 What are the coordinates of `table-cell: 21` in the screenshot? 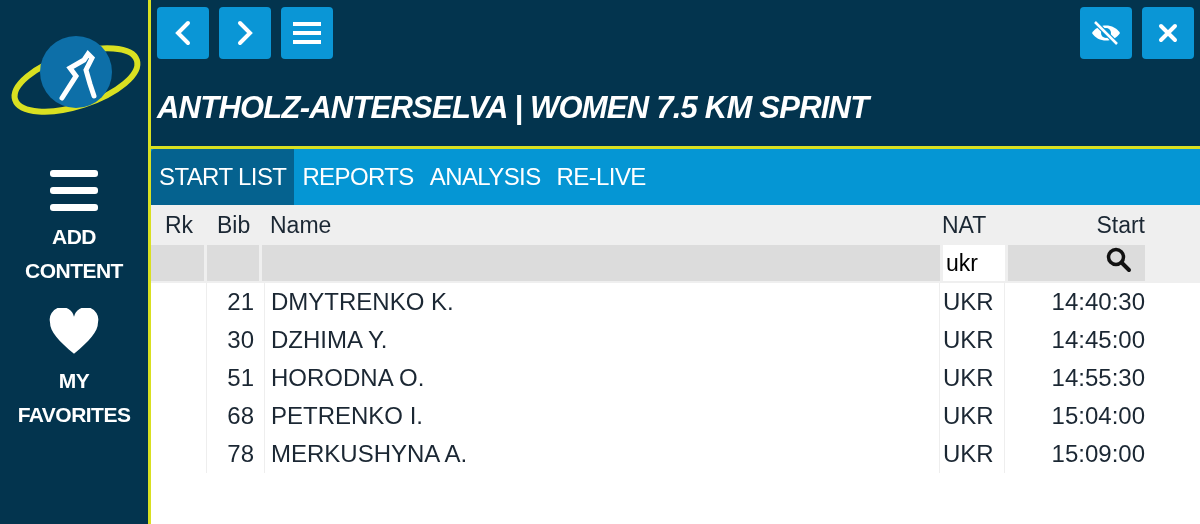 It's located at (236, 302).